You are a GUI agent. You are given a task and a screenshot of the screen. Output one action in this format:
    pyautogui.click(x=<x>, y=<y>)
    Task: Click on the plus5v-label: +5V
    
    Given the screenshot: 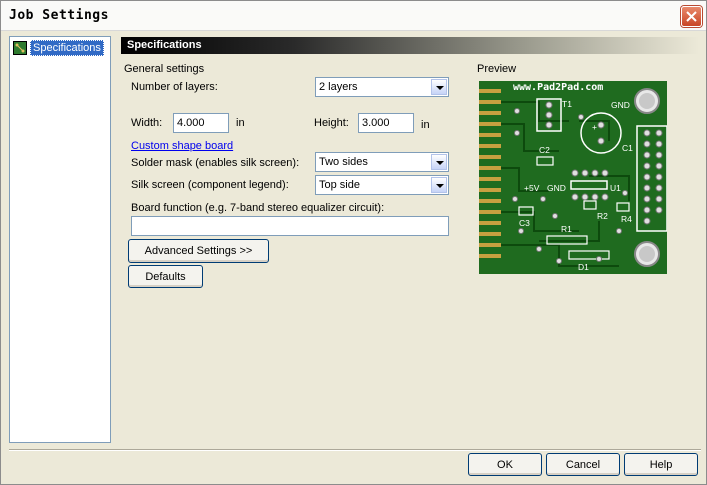 What is the action you would take?
    pyautogui.click(x=532, y=188)
    